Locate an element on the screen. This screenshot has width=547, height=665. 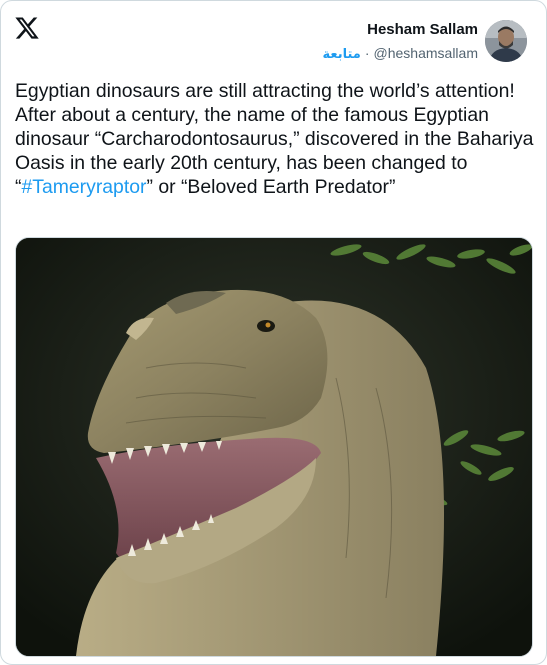
avatar is located at coordinates (506, 41).